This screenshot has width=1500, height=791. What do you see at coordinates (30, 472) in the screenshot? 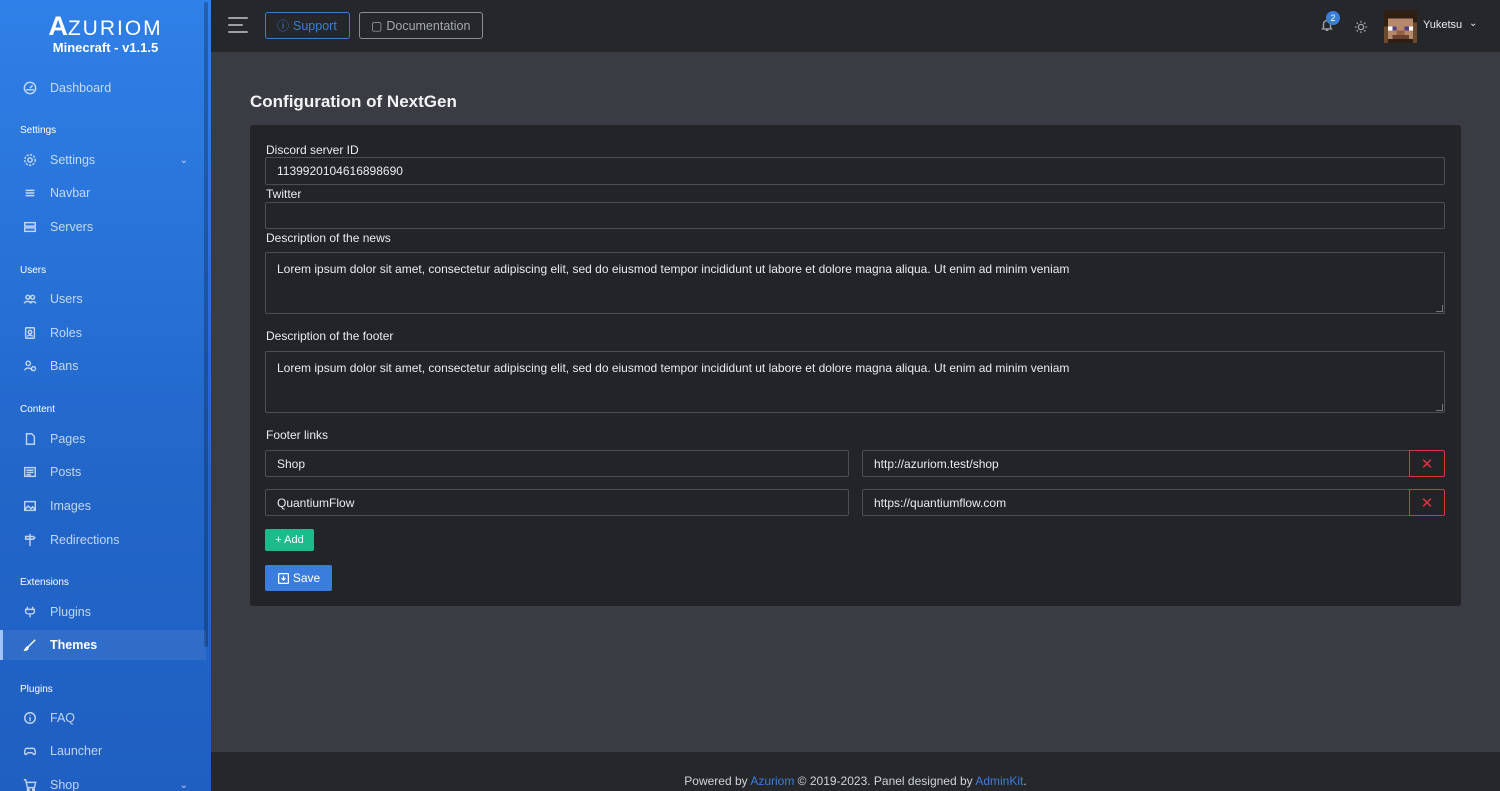
I see `newspaper-icon` at bounding box center [30, 472].